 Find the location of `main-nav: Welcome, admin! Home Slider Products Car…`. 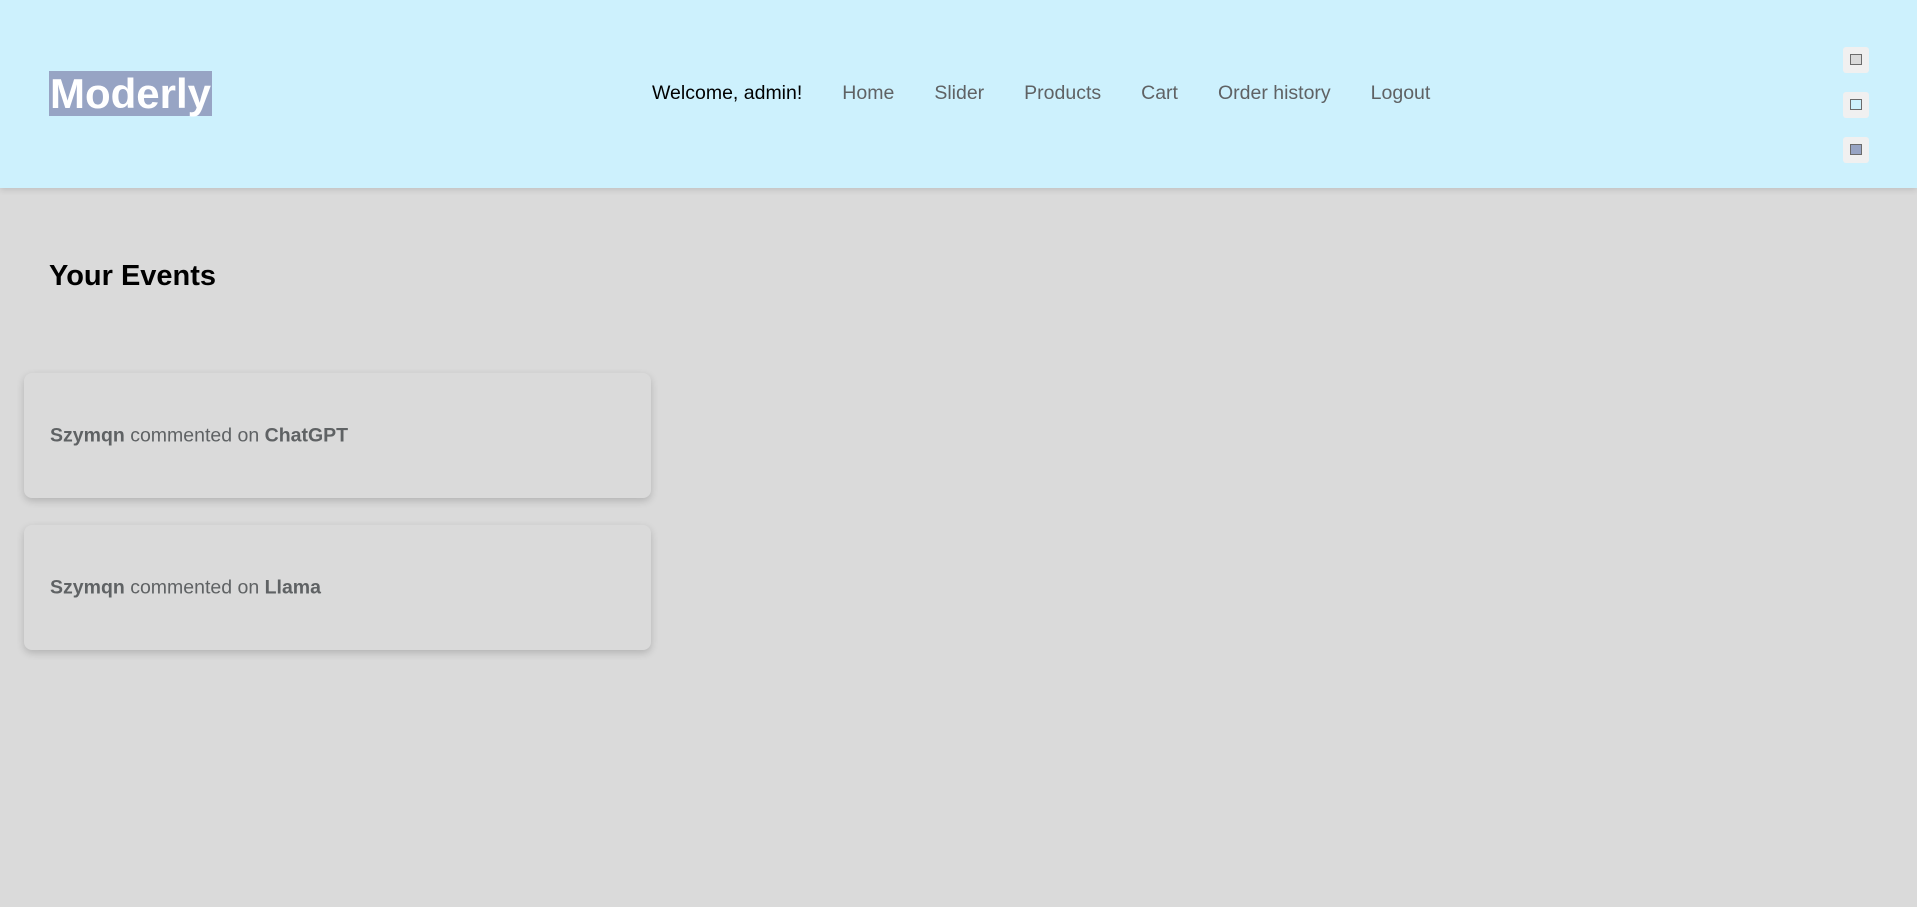

main-nav: Welcome, admin! Home Slider Products Car… is located at coordinates (1041, 93).